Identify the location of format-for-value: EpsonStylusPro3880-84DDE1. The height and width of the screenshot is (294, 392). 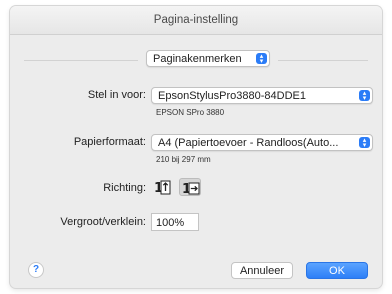
(232, 96).